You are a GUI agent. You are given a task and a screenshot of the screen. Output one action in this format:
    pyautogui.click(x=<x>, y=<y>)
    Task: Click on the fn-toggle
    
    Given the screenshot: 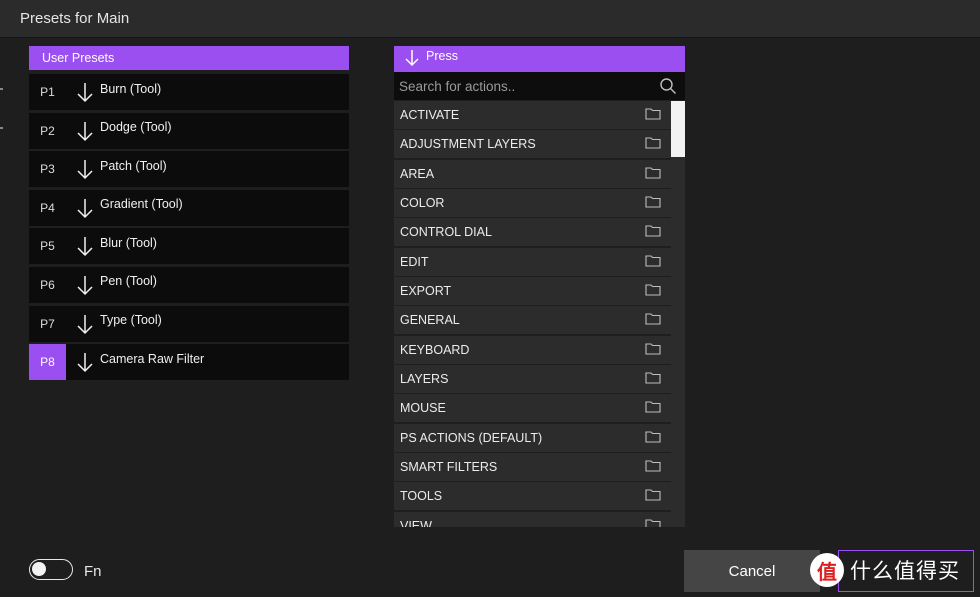 What is the action you would take?
    pyautogui.click(x=51, y=569)
    